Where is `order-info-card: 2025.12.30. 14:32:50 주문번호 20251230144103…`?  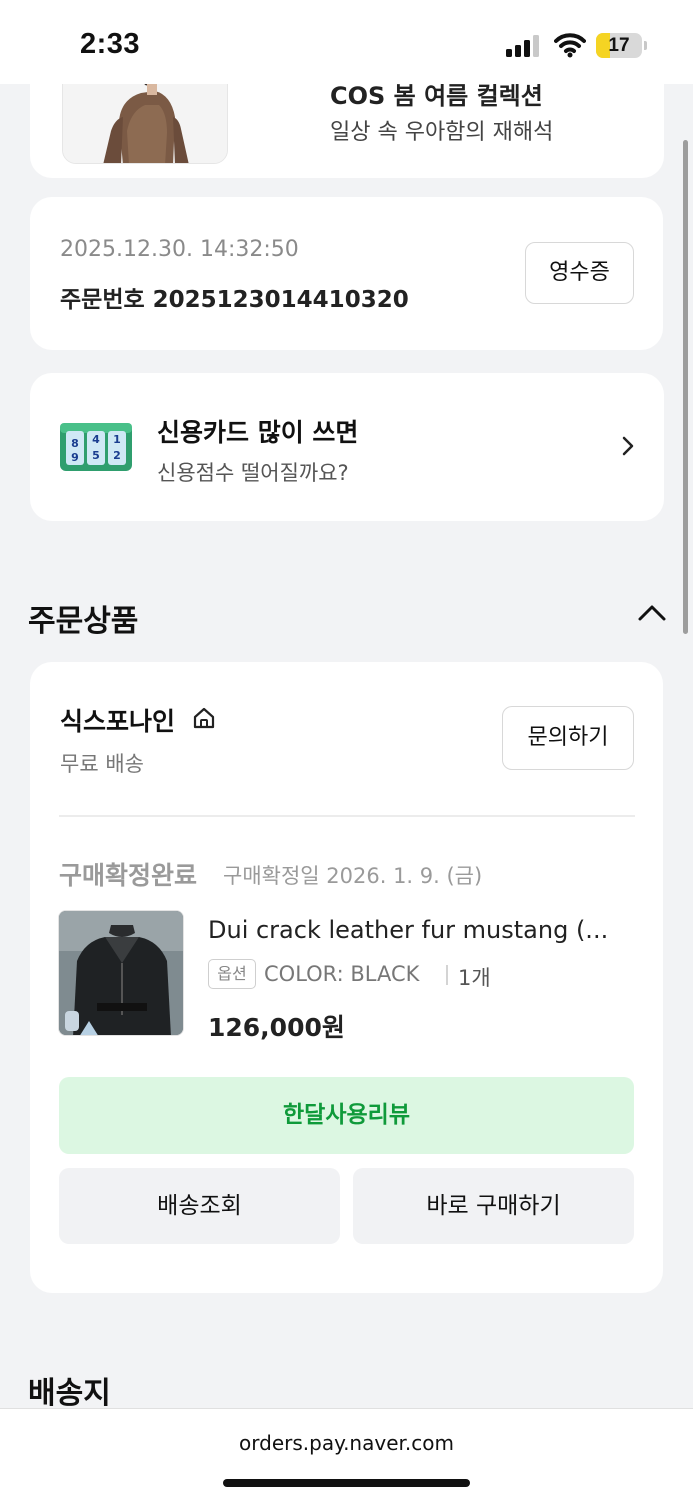 order-info-card: 2025.12.30. 14:32:50 주문번호 20251230144103… is located at coordinates (346, 273).